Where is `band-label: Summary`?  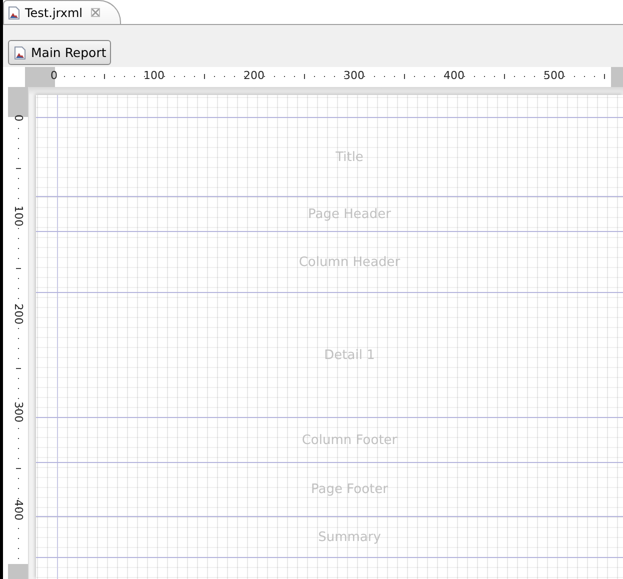
band-label: Summary is located at coordinates (349, 537).